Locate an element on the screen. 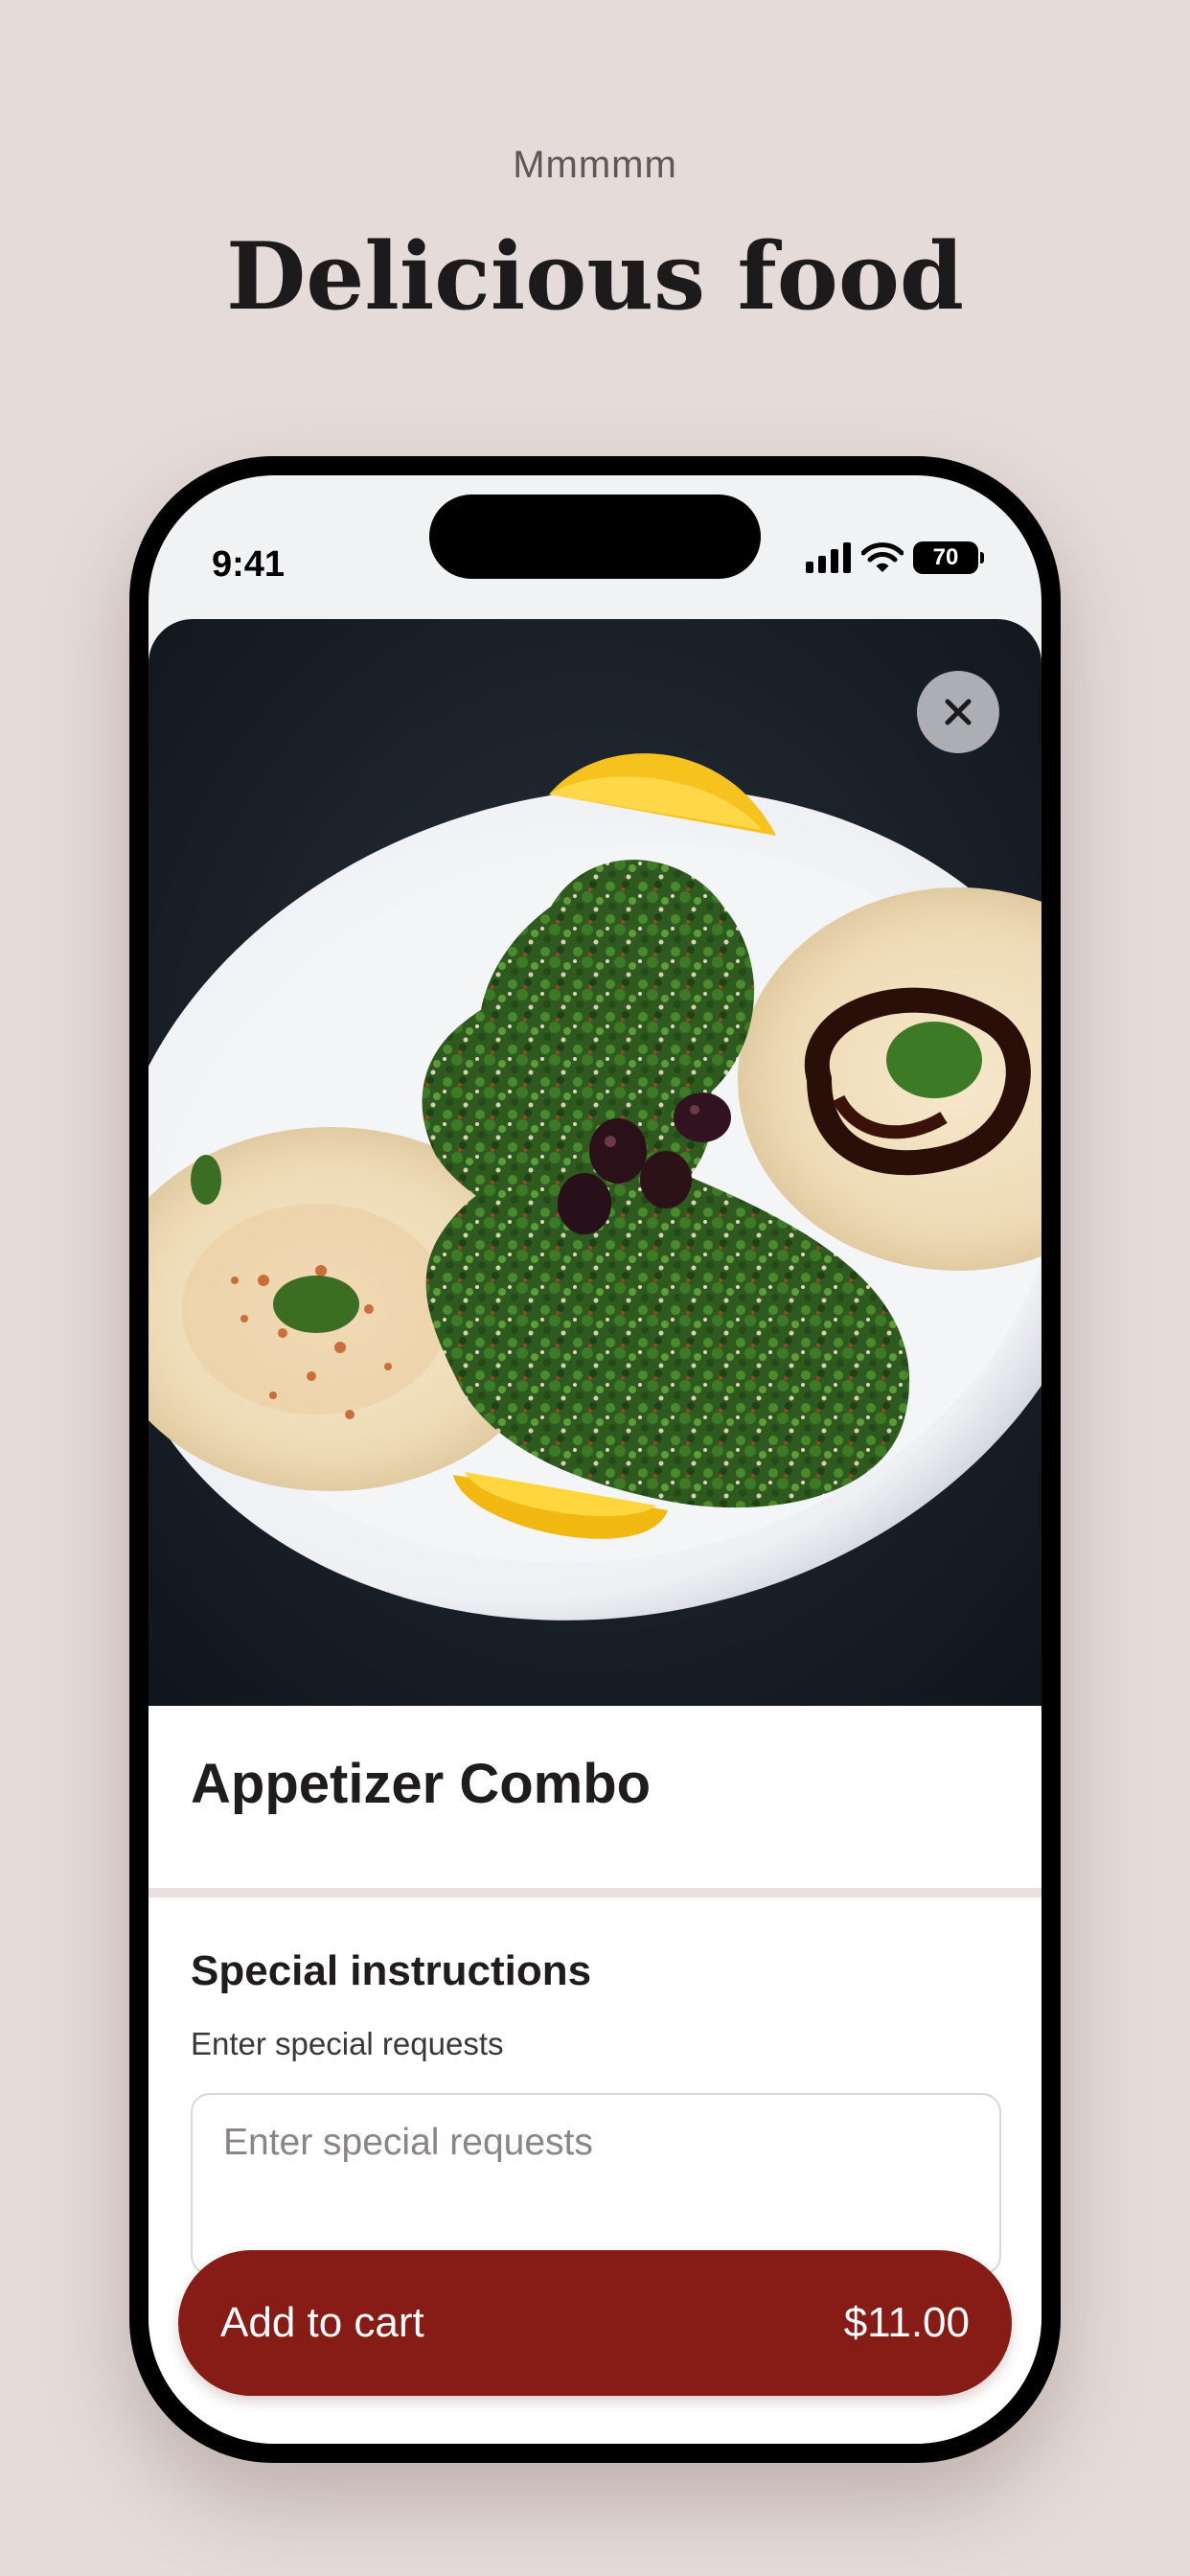 The width and height of the screenshot is (1190, 2576). page-headline: Delicious food is located at coordinates (595, 276).